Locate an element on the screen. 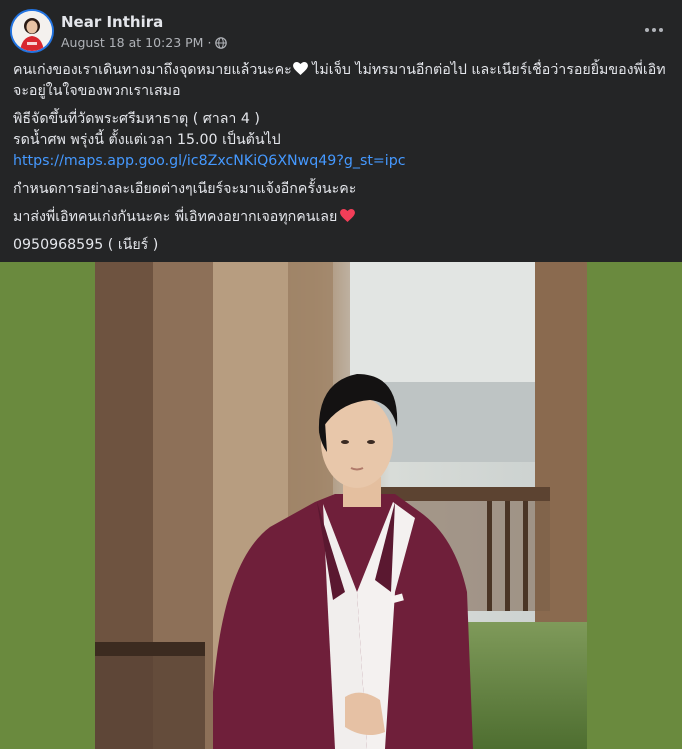 The image size is (682, 749). post-meta: August 18 at 10:23 PM · is located at coordinates (144, 42).